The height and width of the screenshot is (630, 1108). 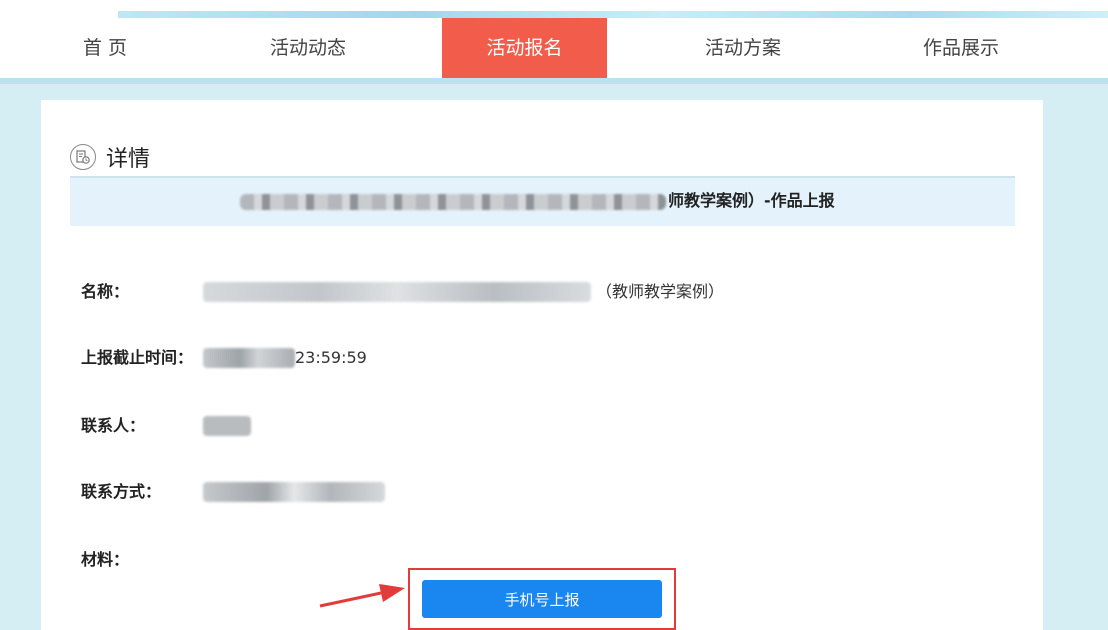 What do you see at coordinates (227, 426) in the screenshot?
I see `redacted-contact` at bounding box center [227, 426].